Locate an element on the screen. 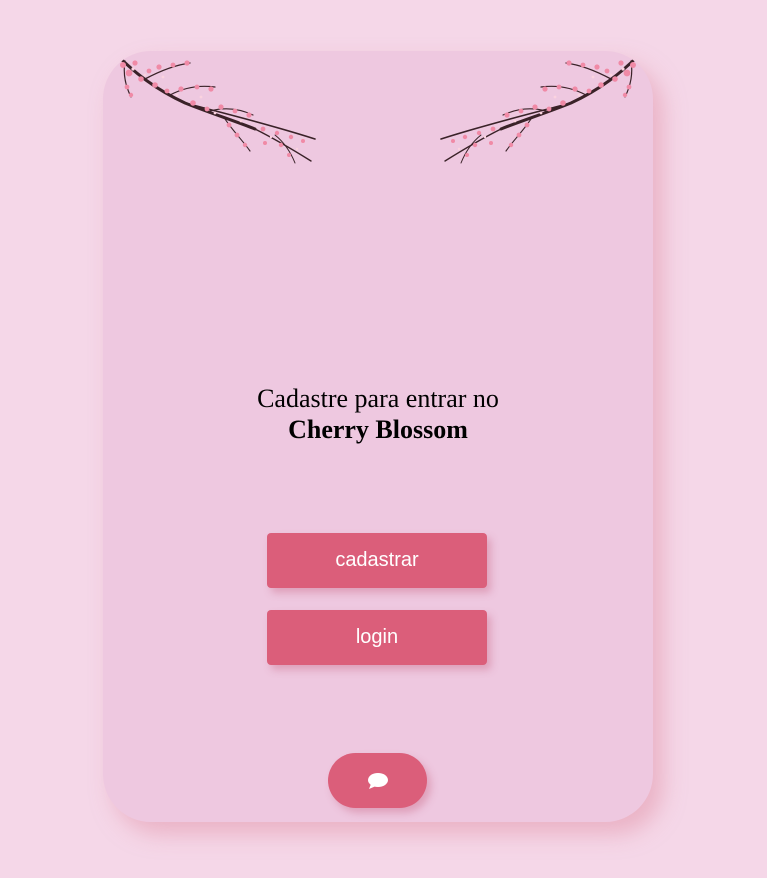  register-button: cadastrar is located at coordinates (377, 560).